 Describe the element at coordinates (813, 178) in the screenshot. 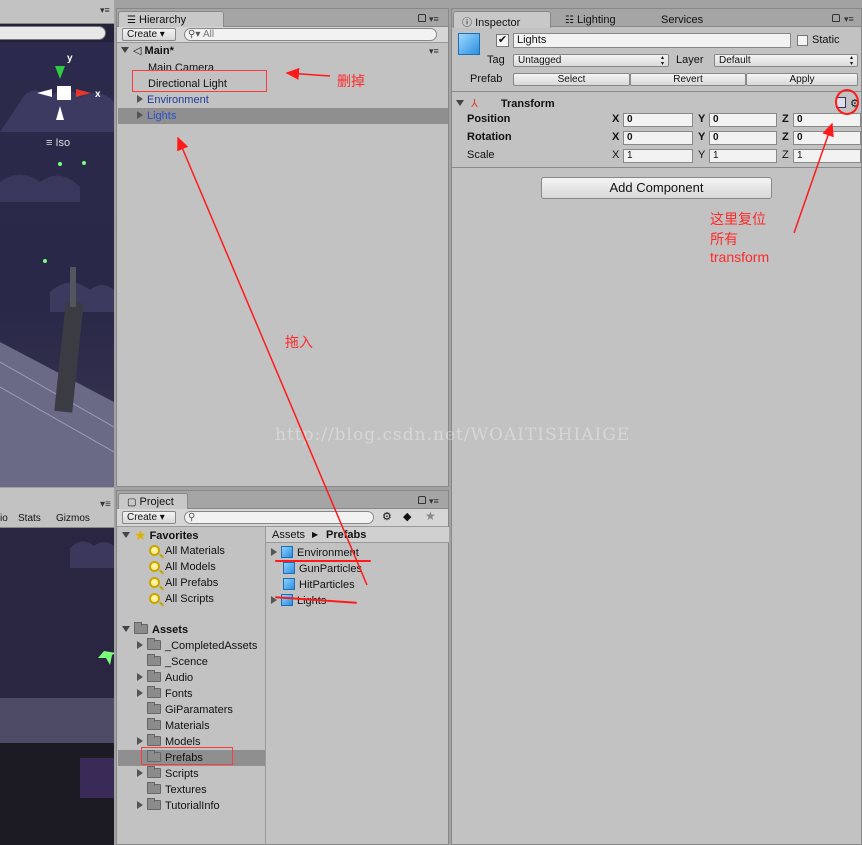

I see `arrow-reset` at that location.